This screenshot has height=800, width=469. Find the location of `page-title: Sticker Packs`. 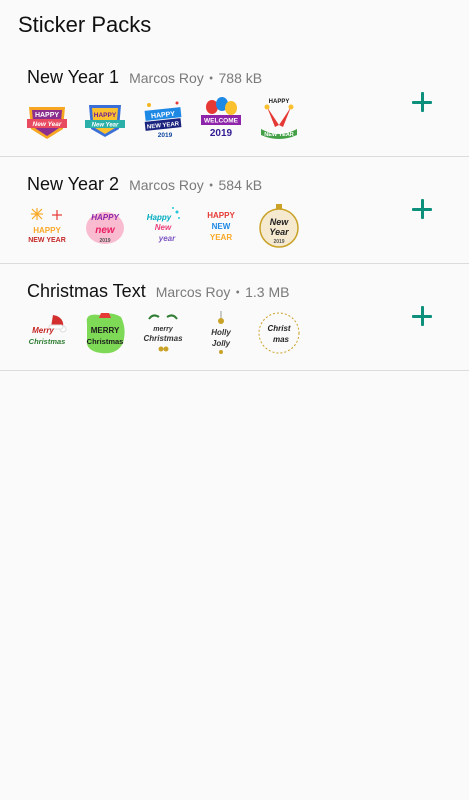

page-title: Sticker Packs is located at coordinates (85, 24).